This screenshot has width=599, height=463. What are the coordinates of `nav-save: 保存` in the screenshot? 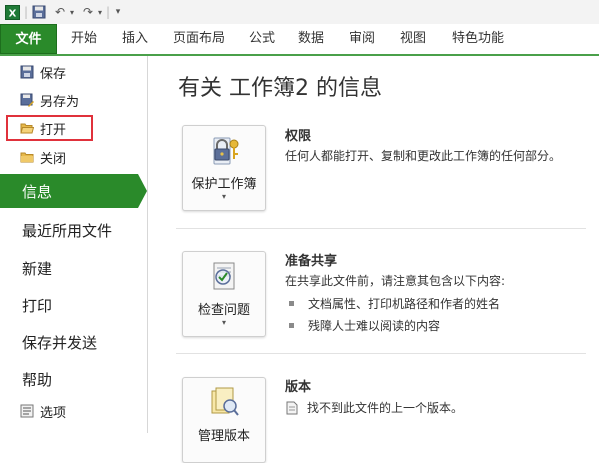 It's located at (43, 72).